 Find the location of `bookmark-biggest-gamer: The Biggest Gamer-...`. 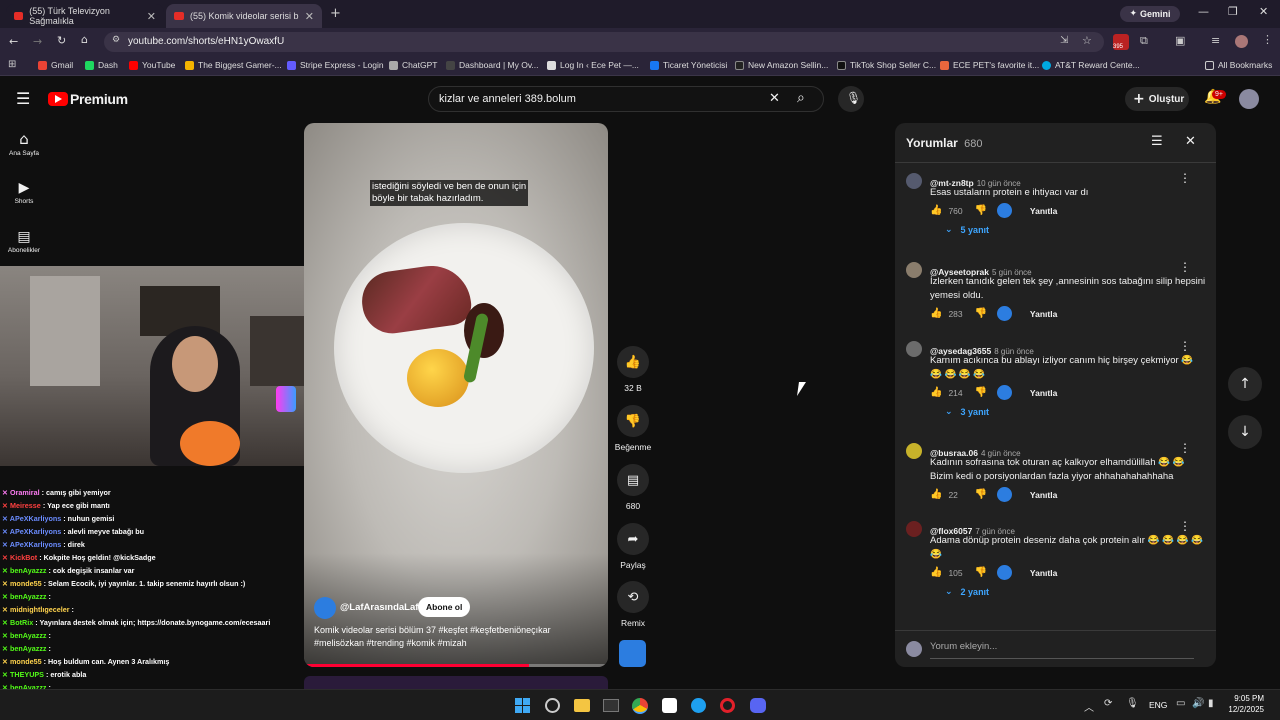

bookmark-biggest-gamer: The Biggest Gamer-... is located at coordinates (233, 65).